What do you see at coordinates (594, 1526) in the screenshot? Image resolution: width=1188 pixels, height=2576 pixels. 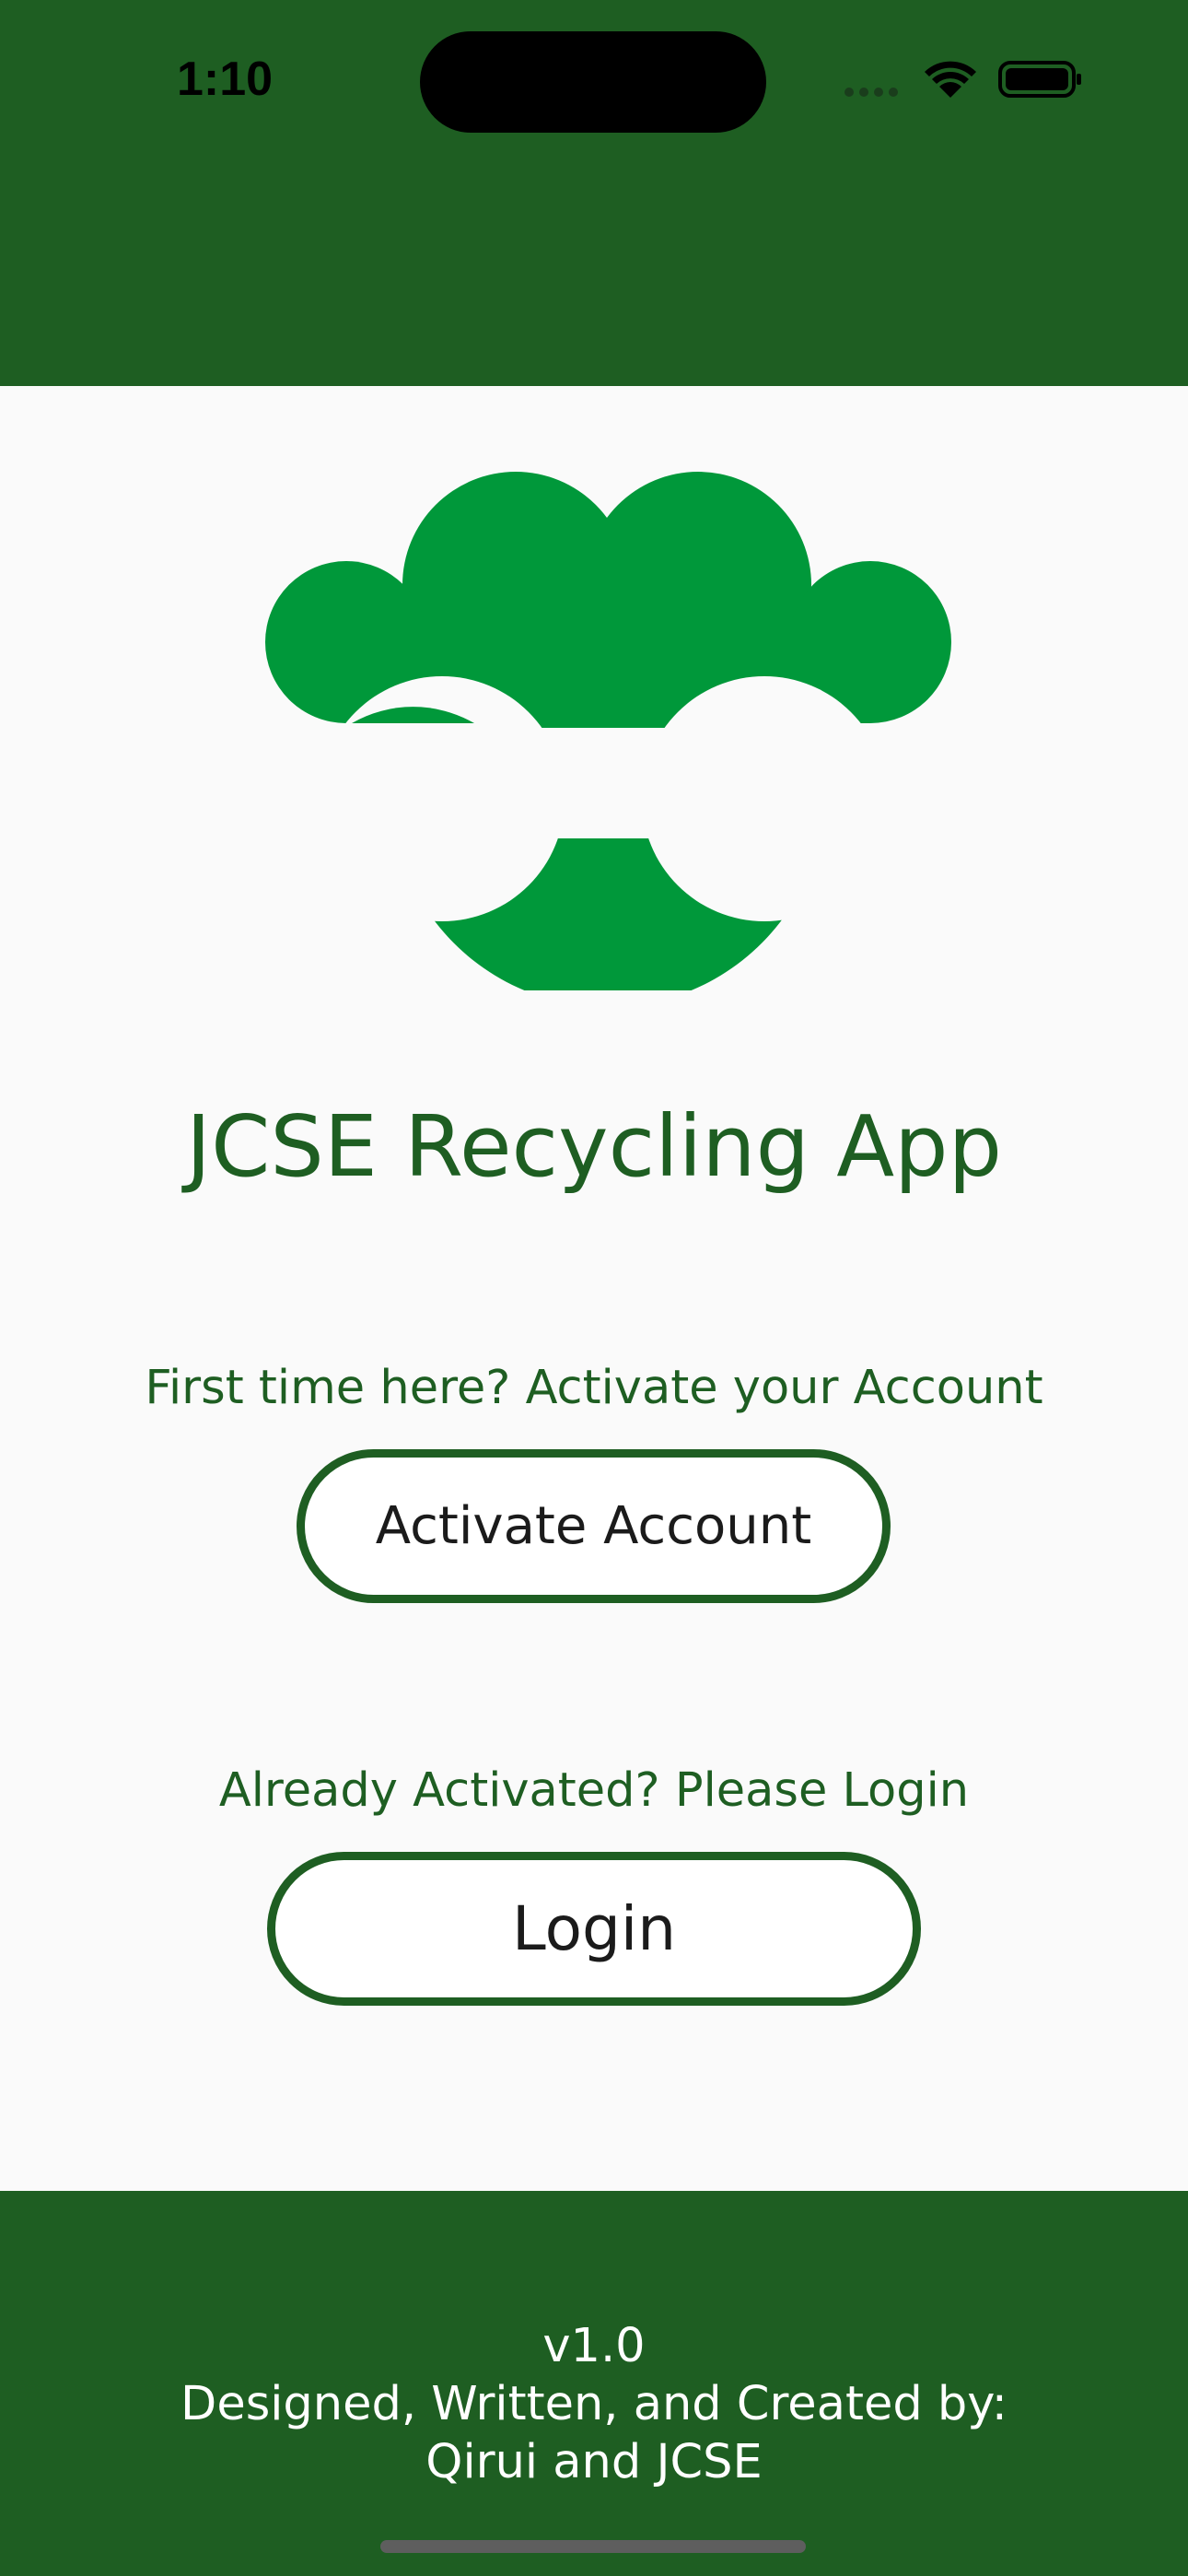 I see `activate-account-button: Activate Account` at bounding box center [594, 1526].